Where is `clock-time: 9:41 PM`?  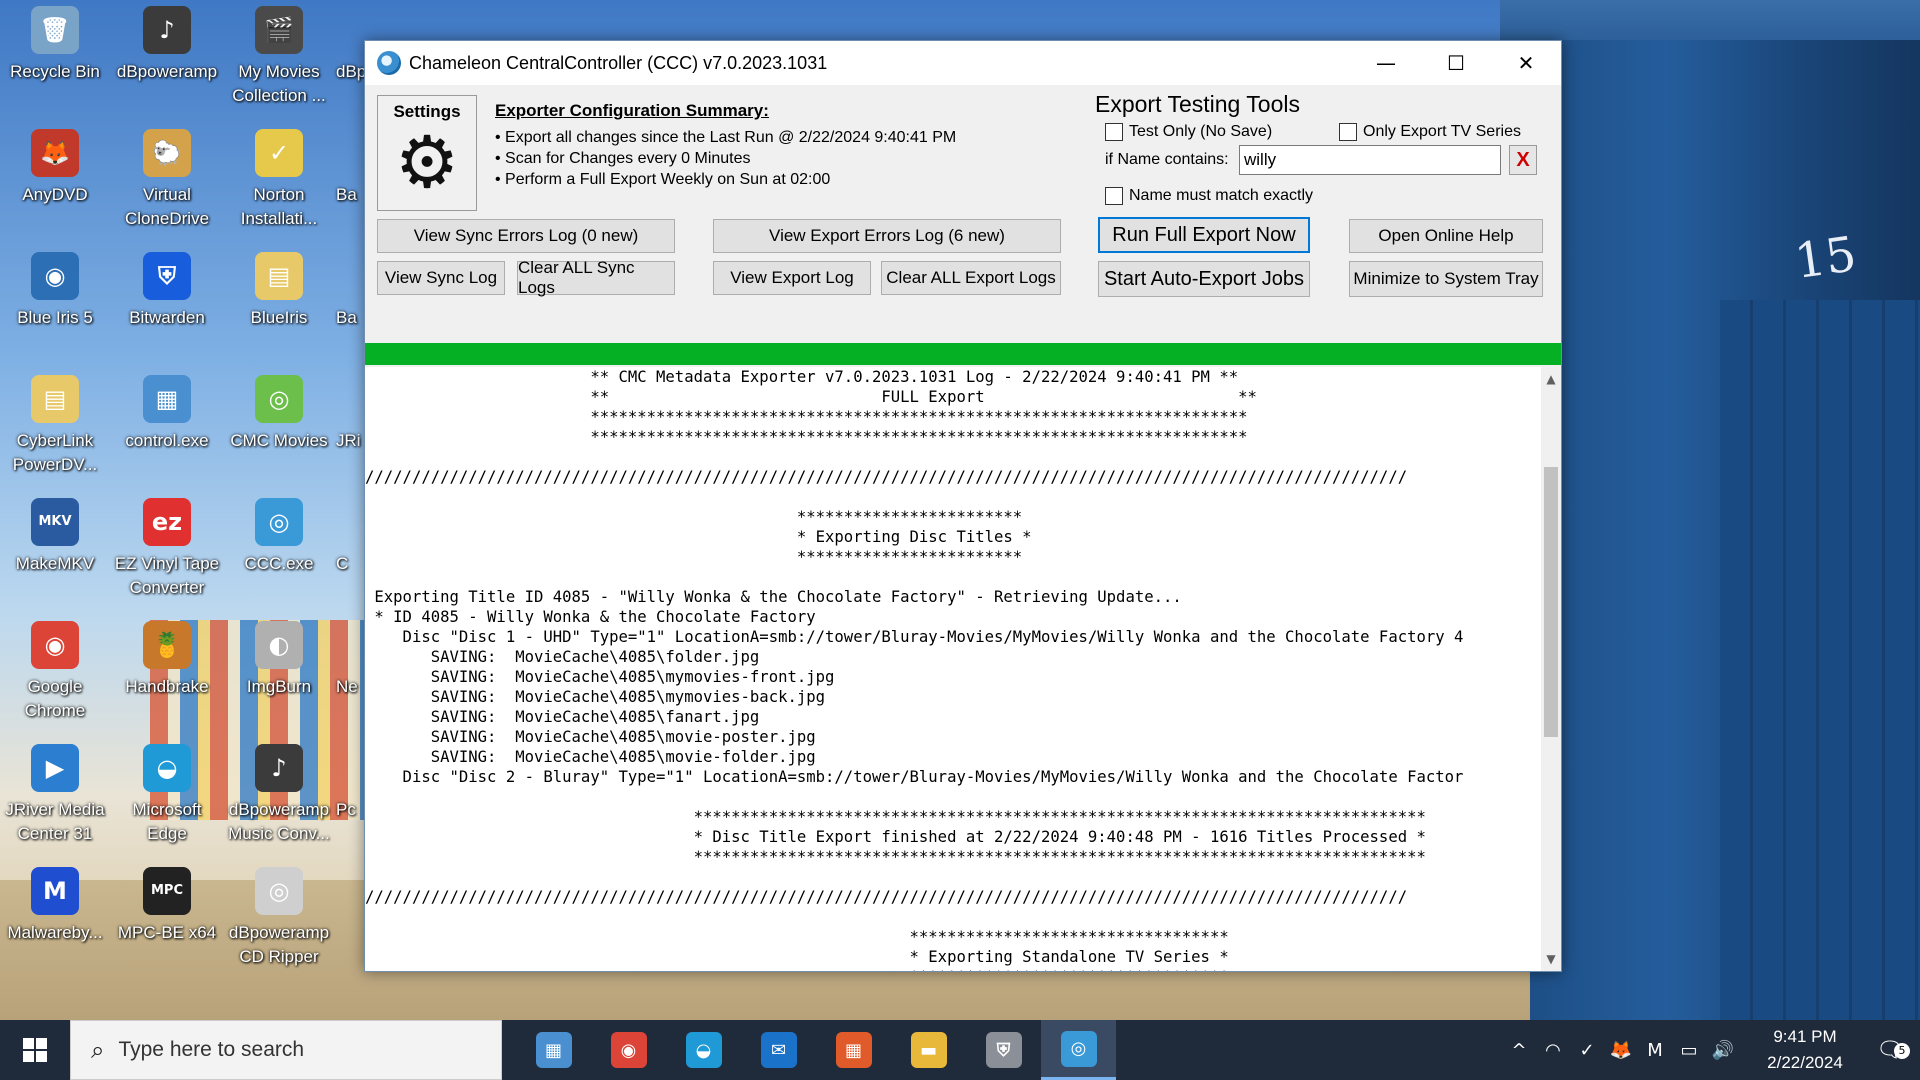 clock-time: 9:41 PM is located at coordinates (1805, 1036).